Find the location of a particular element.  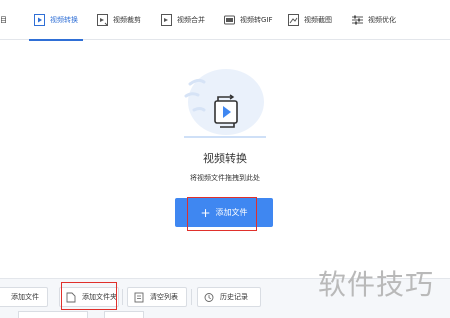

top-tab-bar: 目 视频转换 视频裁剪 视频合并 视频转GIF 视频截图 视频优化 is located at coordinates (225, 20).